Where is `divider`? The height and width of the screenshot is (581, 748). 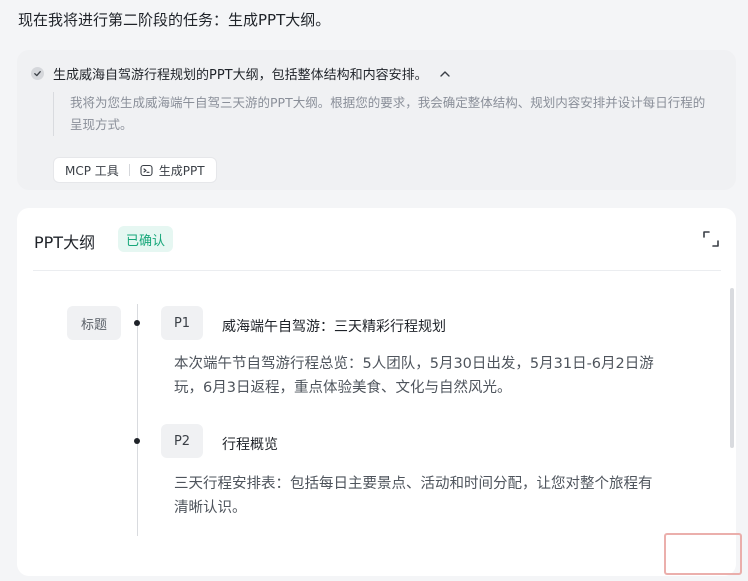 divider is located at coordinates (377, 270).